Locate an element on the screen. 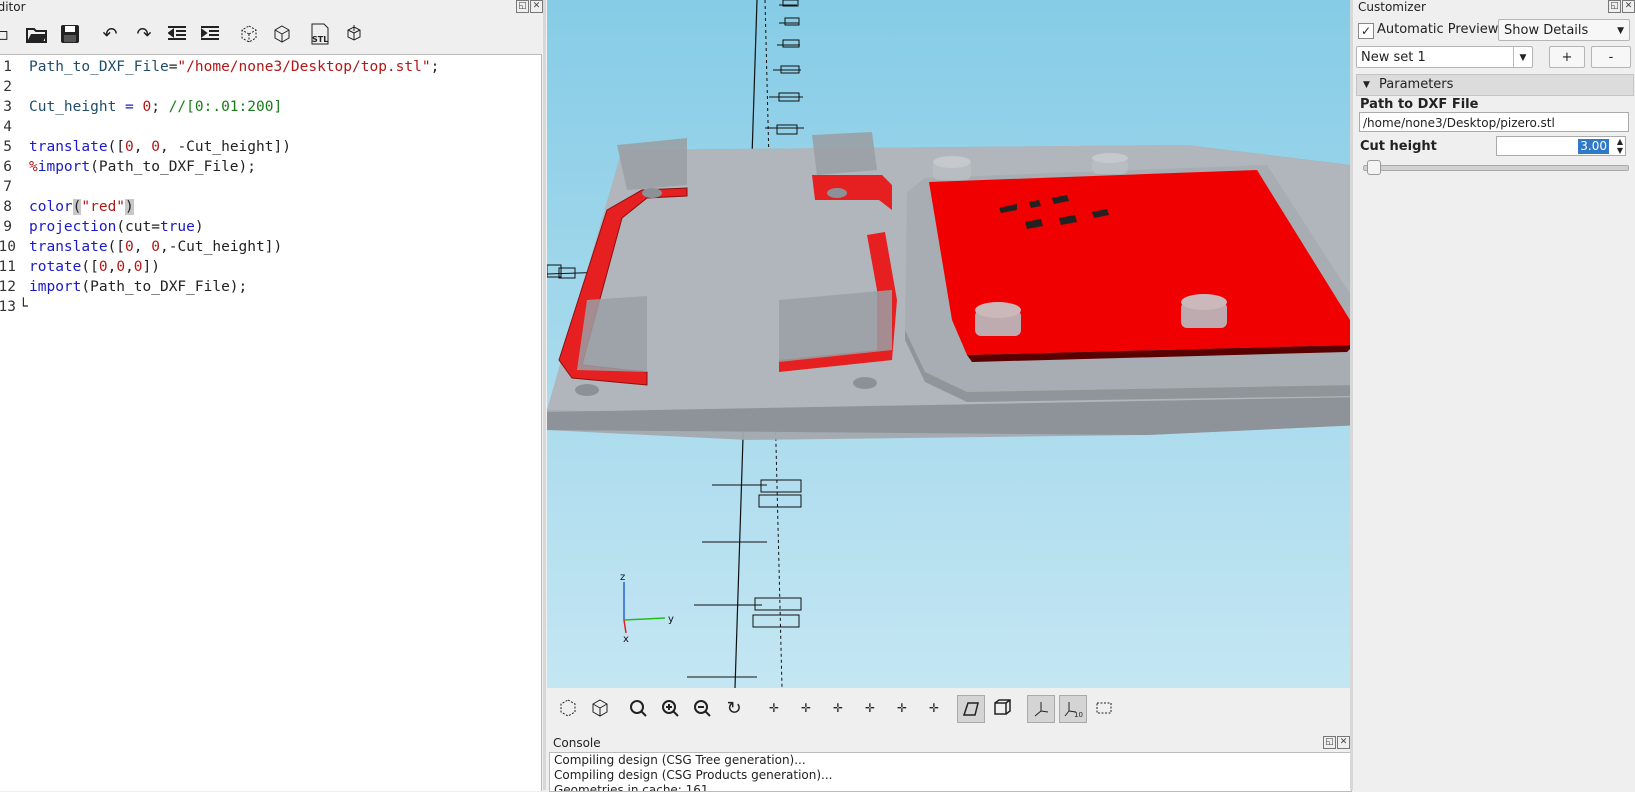 This screenshot has height=792, width=1635. code-token: "red" is located at coordinates (103, 207).